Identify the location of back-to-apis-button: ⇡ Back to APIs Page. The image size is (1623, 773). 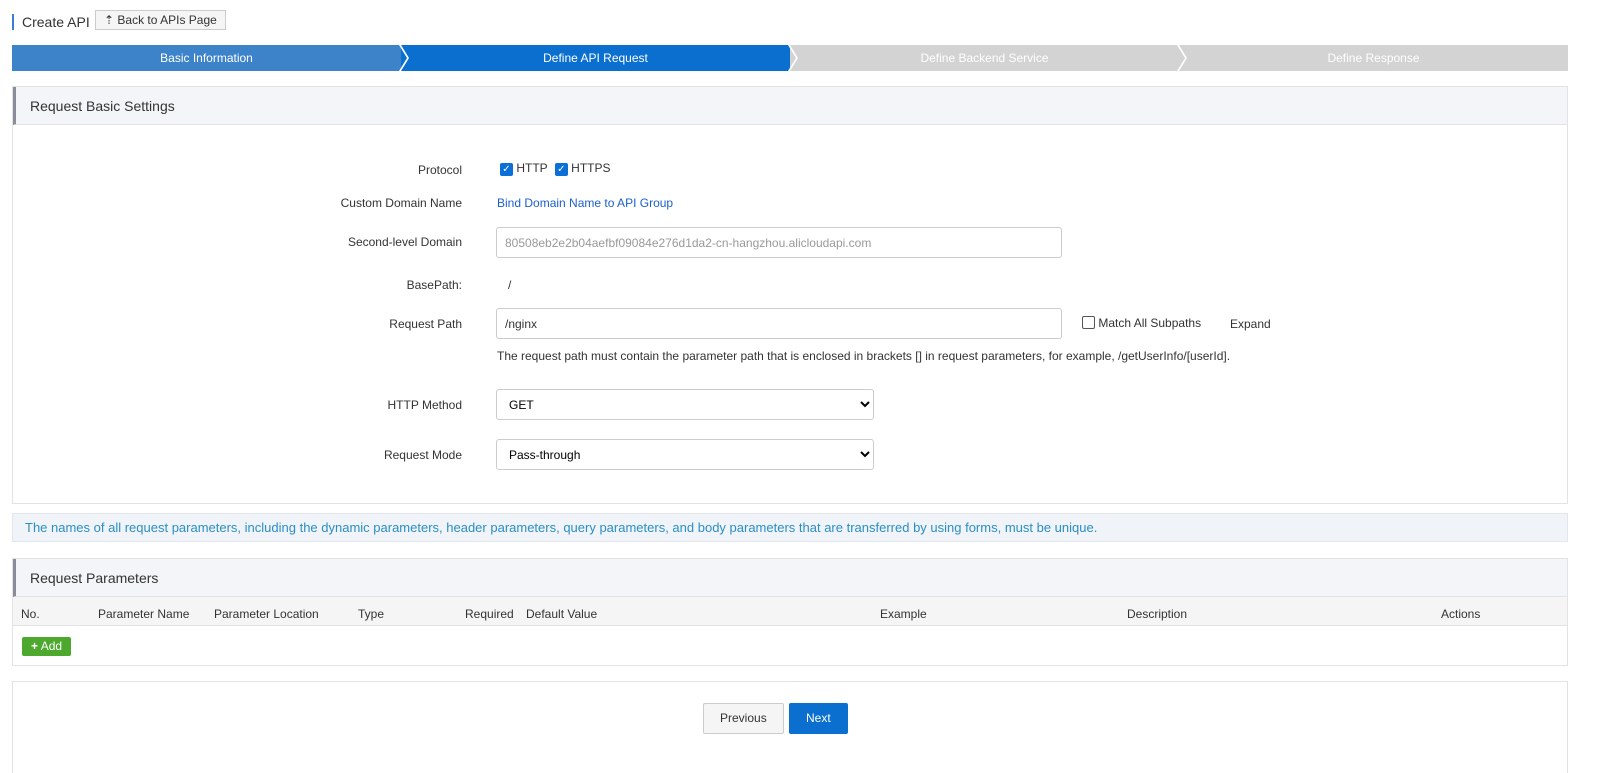
(160, 20).